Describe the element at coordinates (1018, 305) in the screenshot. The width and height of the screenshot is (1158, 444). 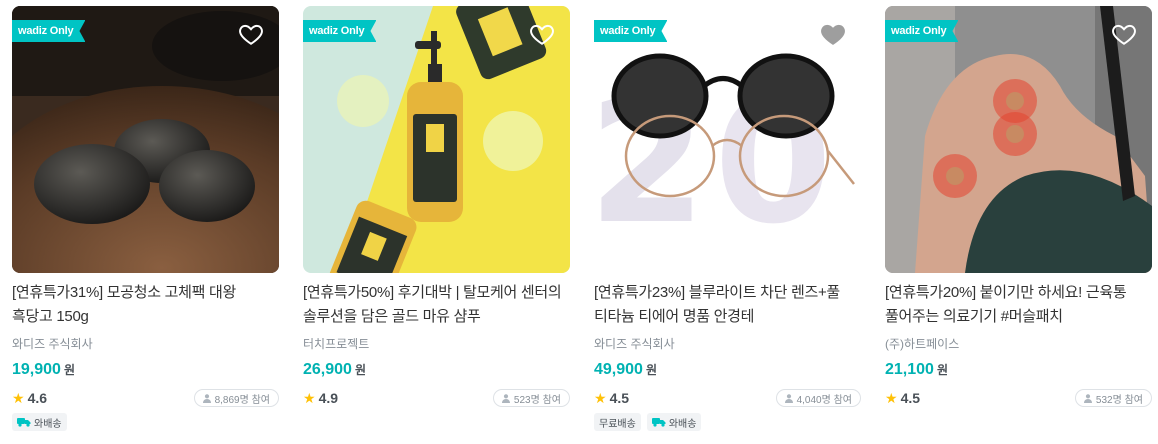
I see `product-title: [연휴특가20%] 붙이기만 하세요! 근육통 풀어주는 의료기기 #머슬패치` at that location.